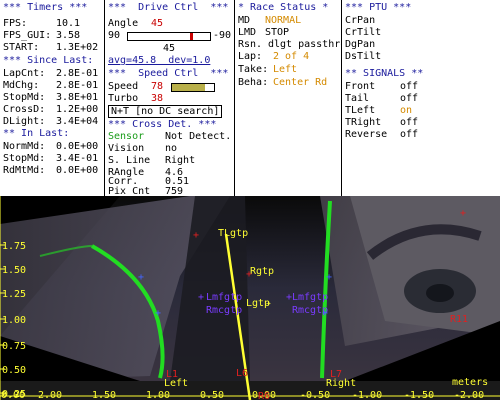  I want to click on lap-label: Lap:, so click(250, 56).